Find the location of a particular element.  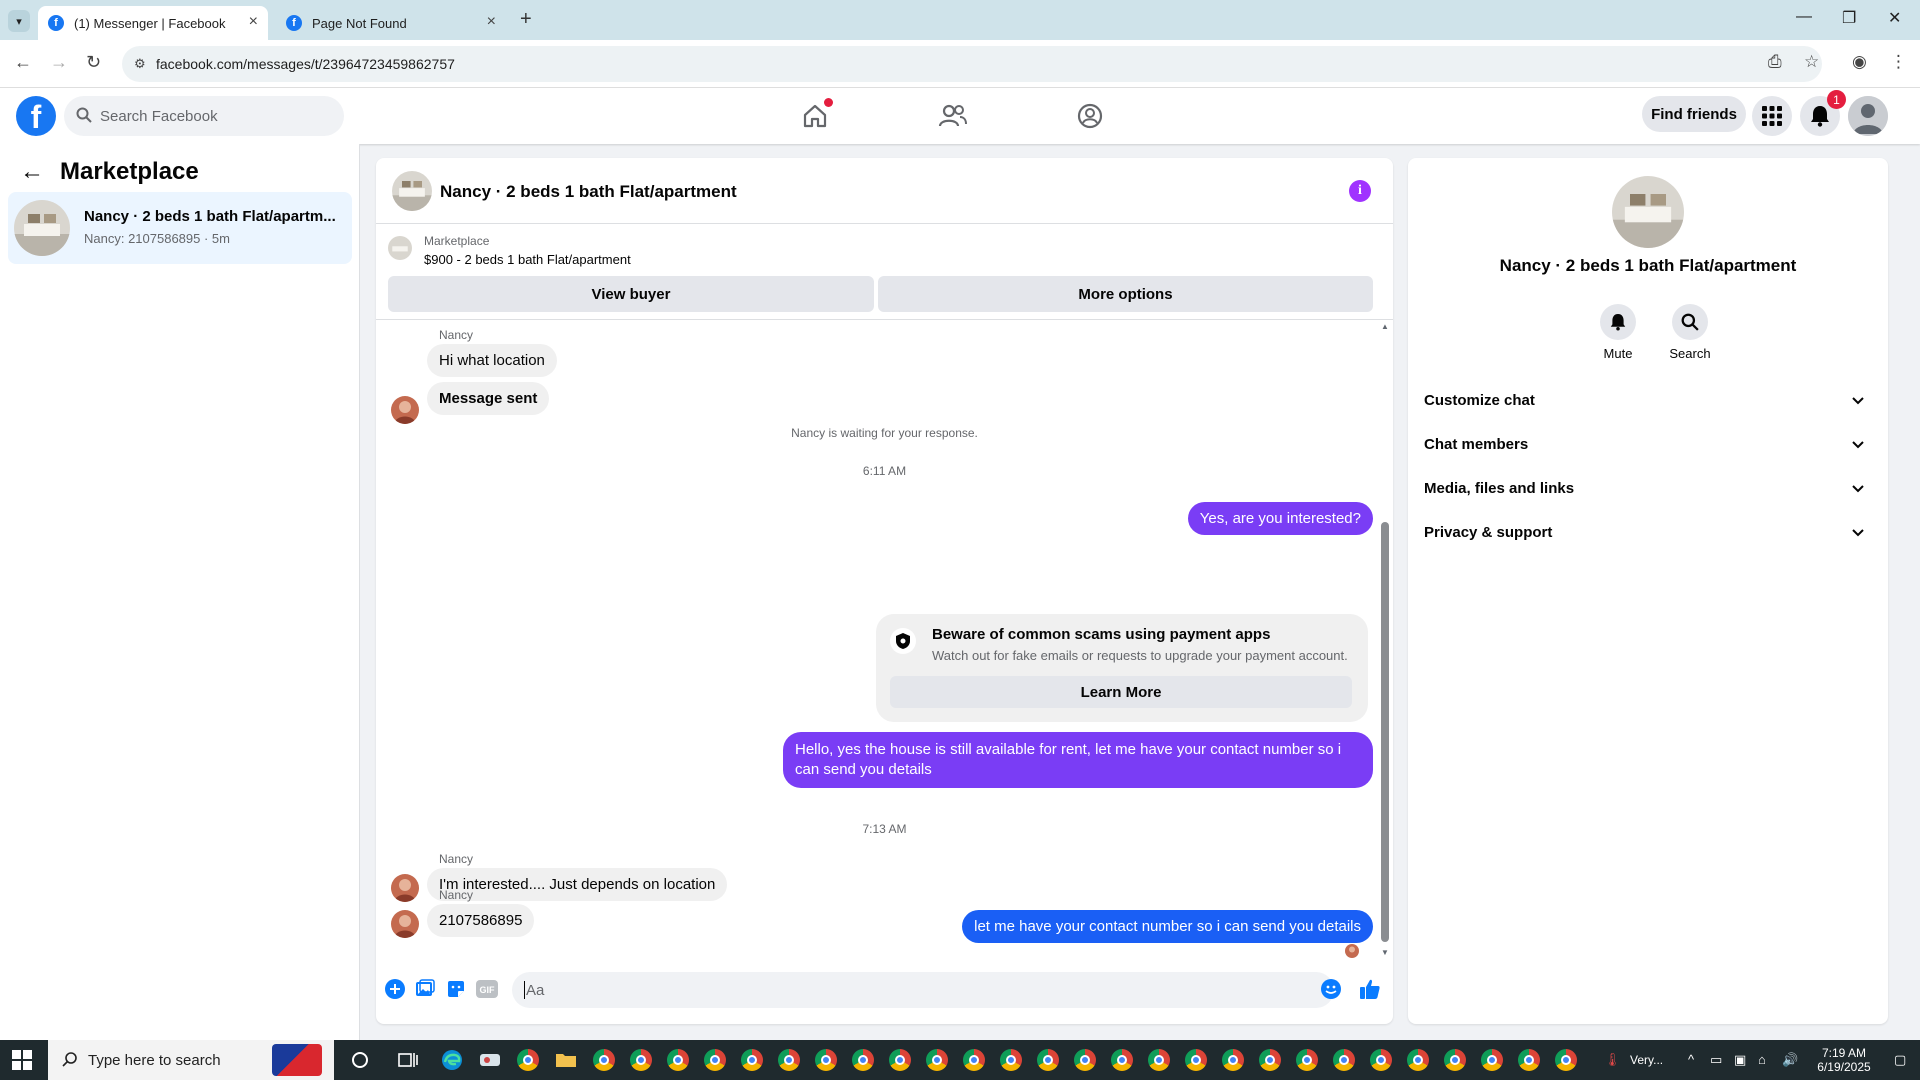

media-files-links-section: Media, files and links is located at coordinates (1648, 488).